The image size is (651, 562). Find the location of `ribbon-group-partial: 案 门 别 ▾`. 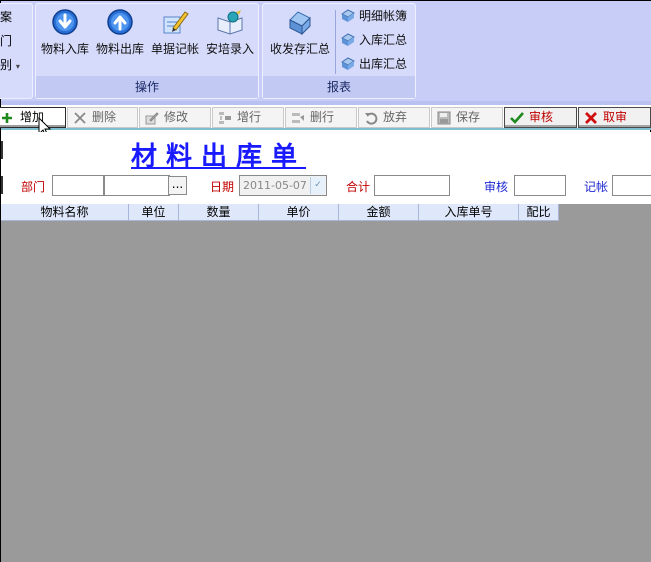

ribbon-group-partial: 案 门 别 ▾ is located at coordinates (16, 51).